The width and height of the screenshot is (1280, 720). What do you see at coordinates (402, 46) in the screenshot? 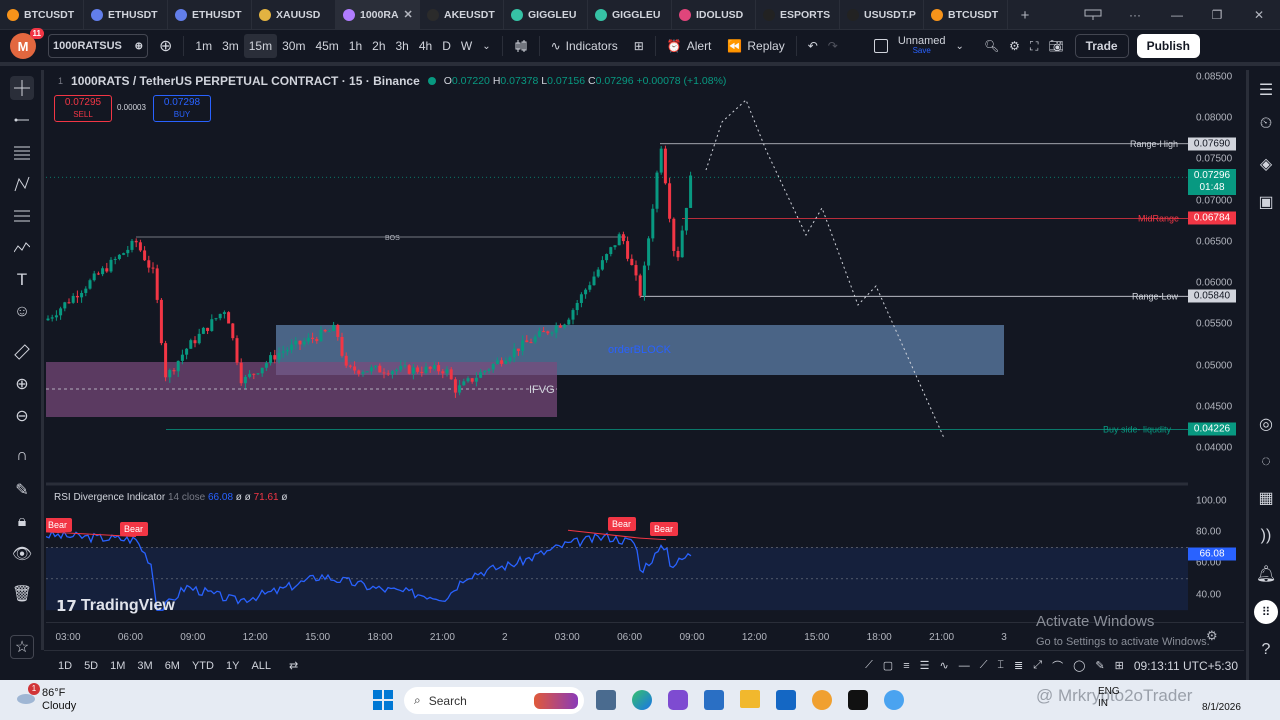
I see `interval-3h: 3h` at bounding box center [402, 46].